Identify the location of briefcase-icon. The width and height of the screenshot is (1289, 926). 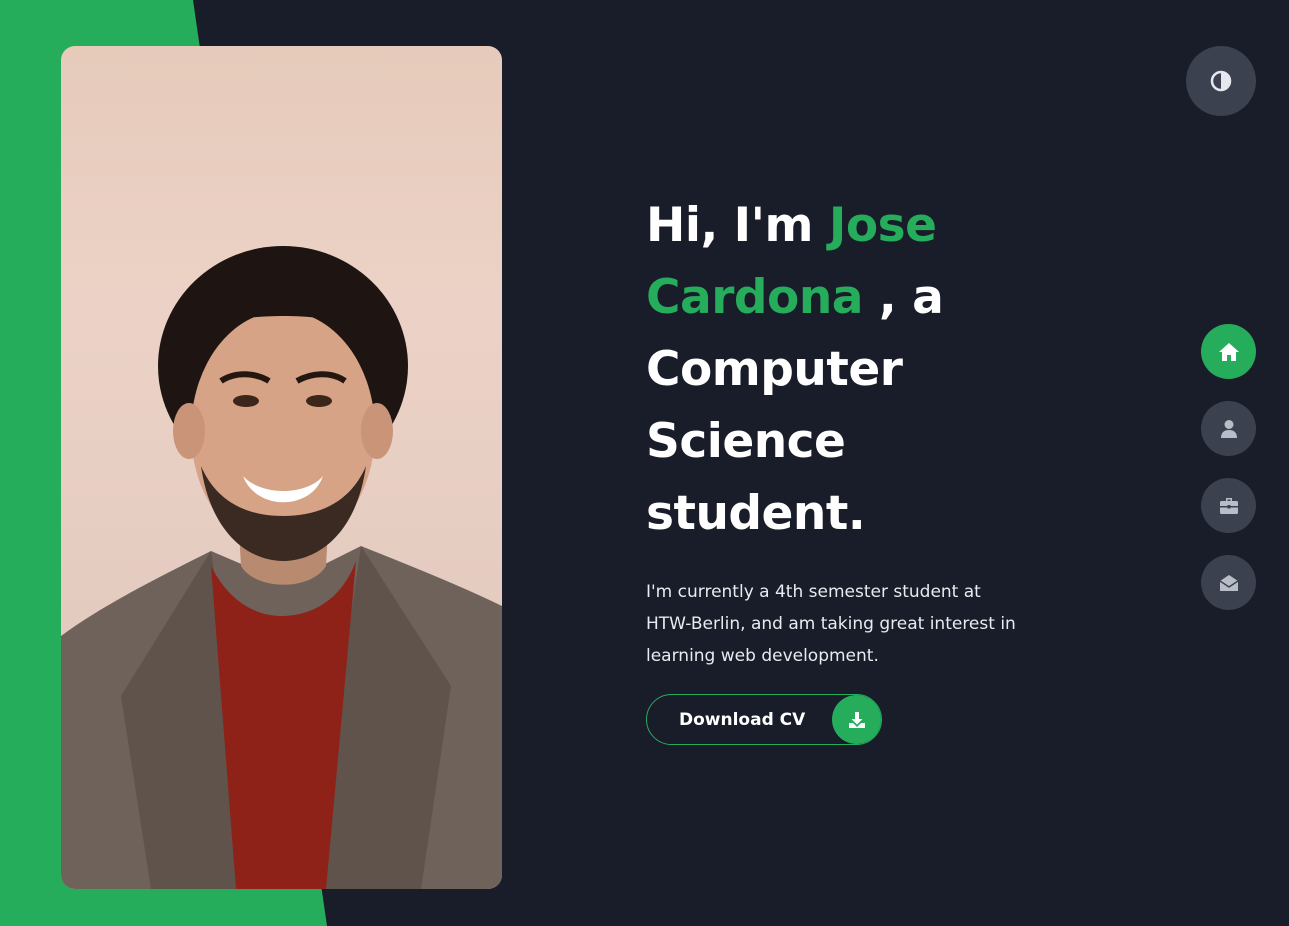
(1228, 505).